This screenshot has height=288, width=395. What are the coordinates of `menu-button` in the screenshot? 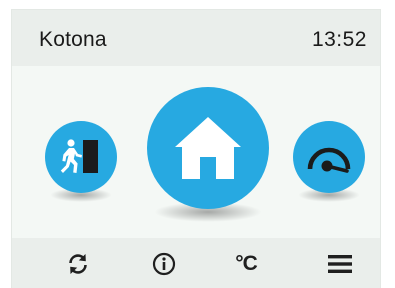 It's located at (340, 264).